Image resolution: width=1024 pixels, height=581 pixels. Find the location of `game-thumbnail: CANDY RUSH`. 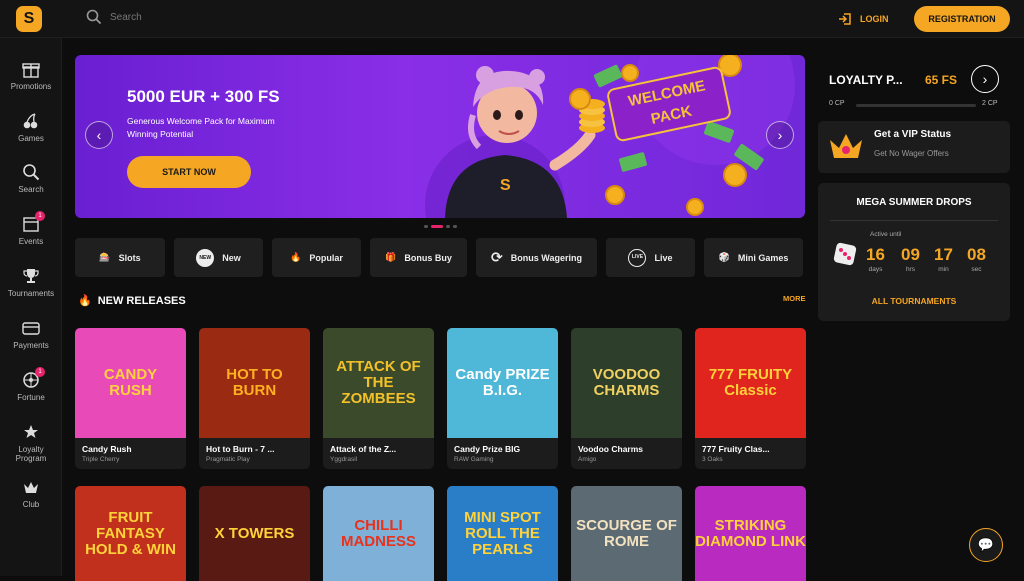

game-thumbnail: CANDY RUSH is located at coordinates (130, 383).